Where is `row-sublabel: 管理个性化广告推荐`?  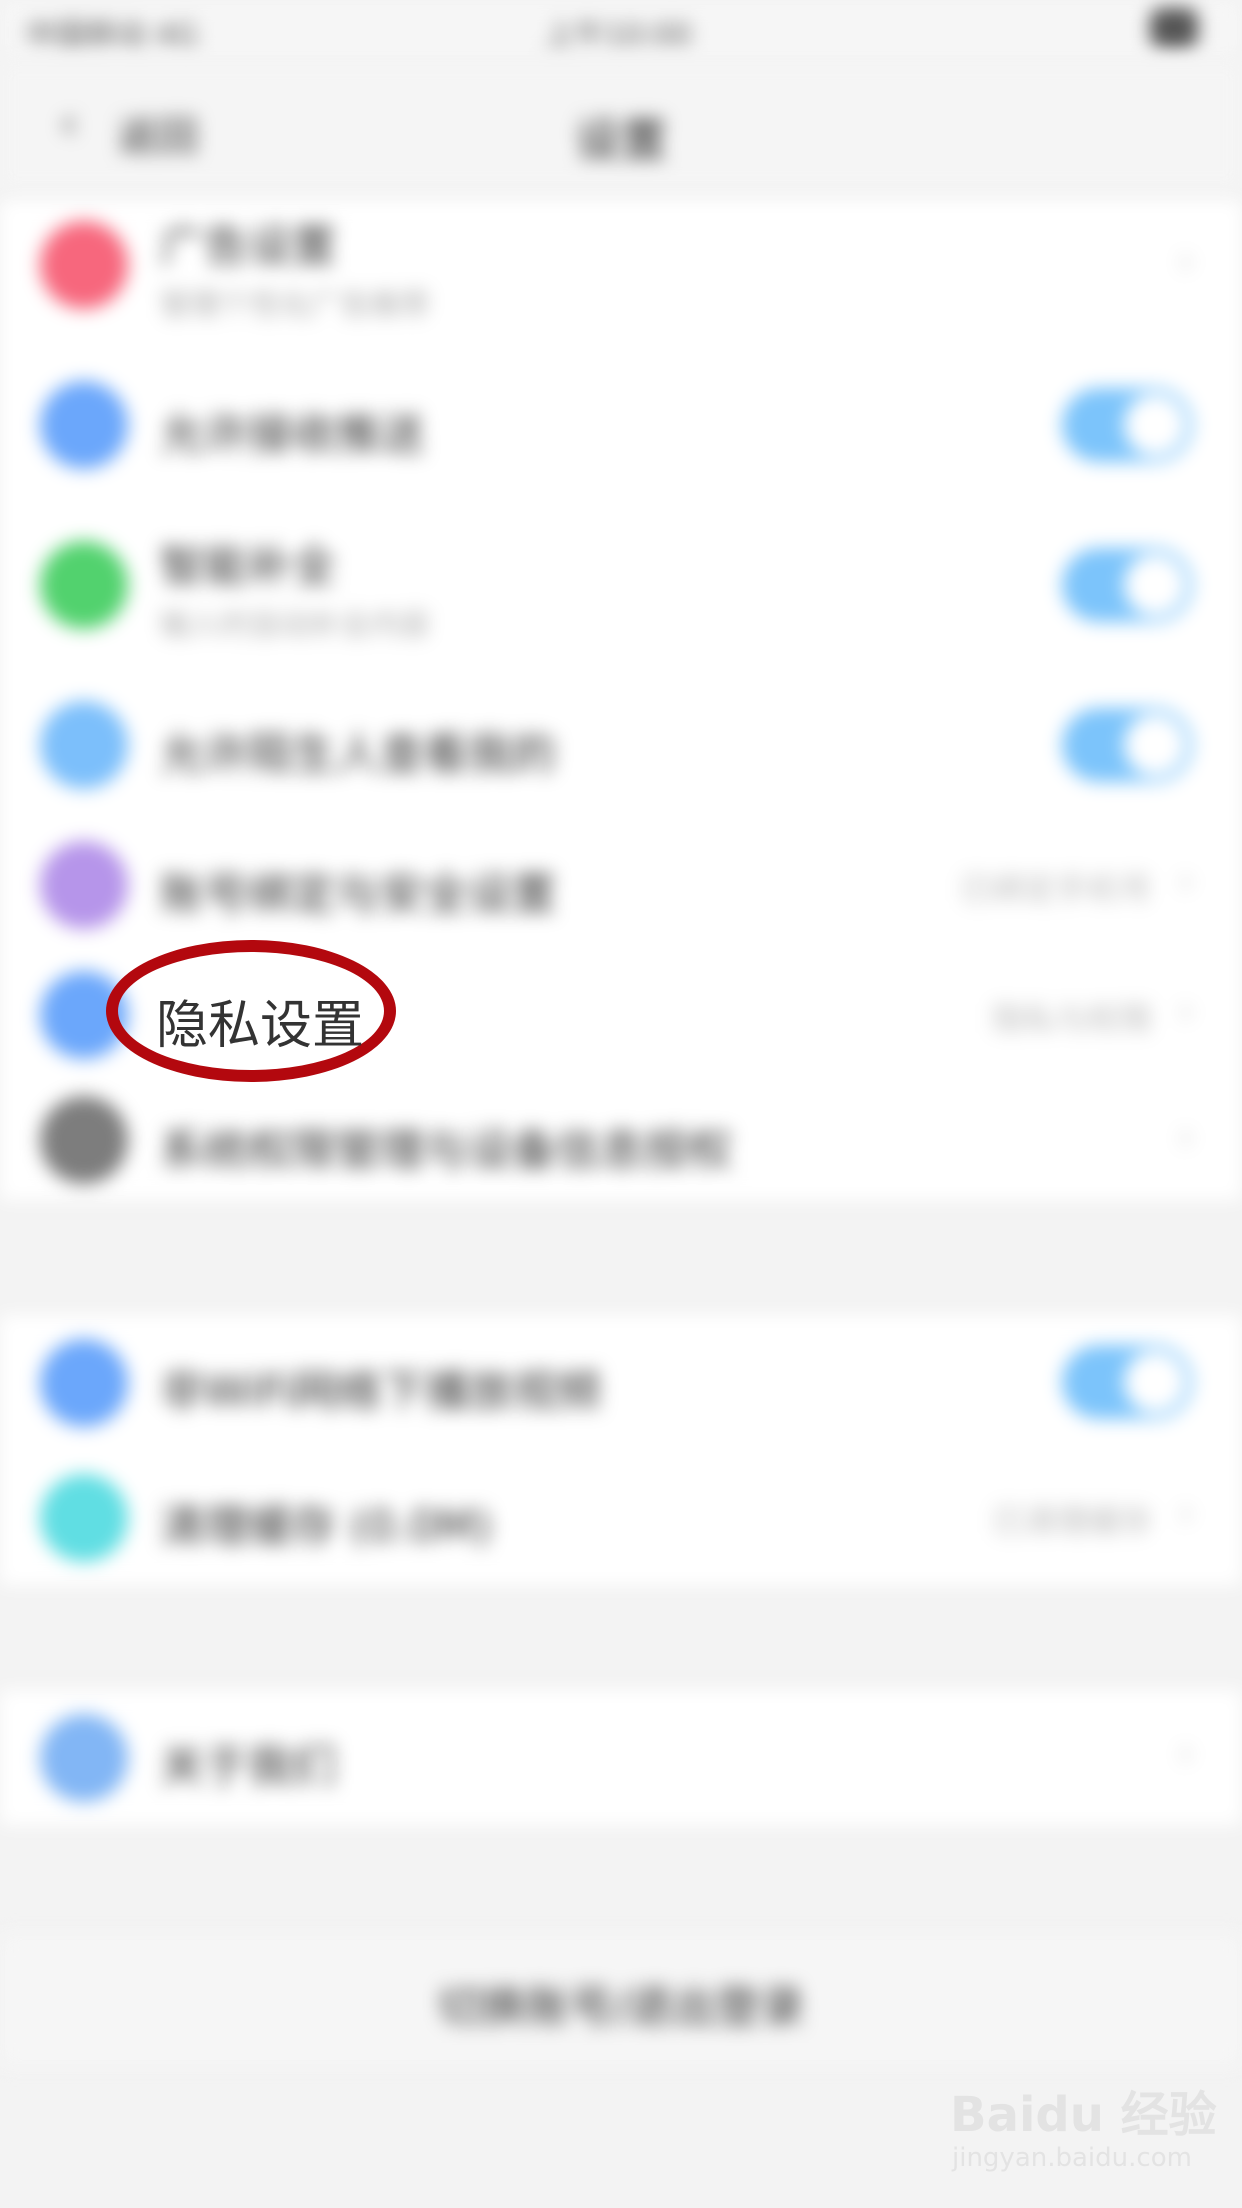 row-sublabel: 管理个性化广告推荐 is located at coordinates (295, 305).